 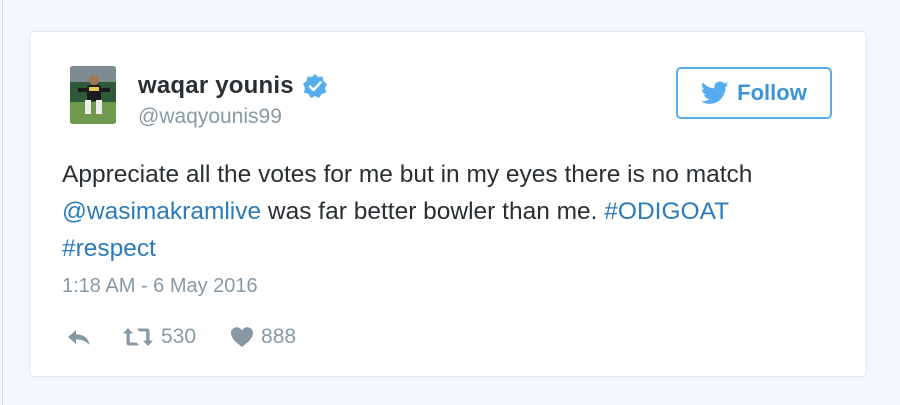 I want to click on retweet-icon, so click(x=138, y=337).